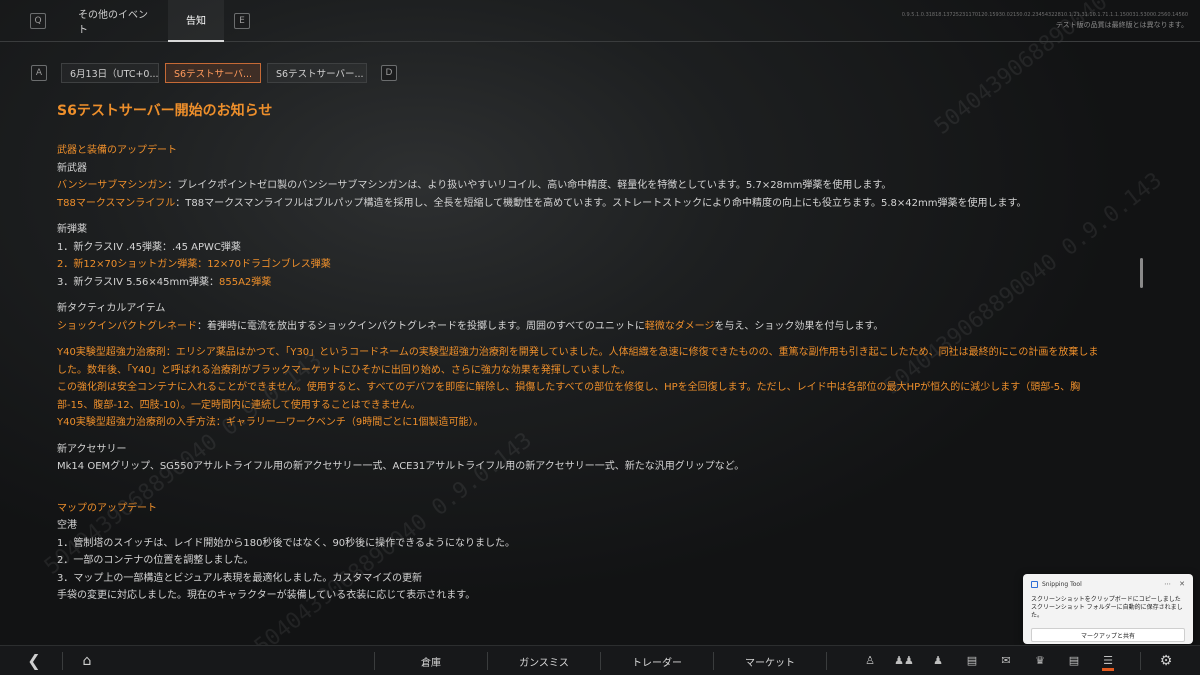 The width and height of the screenshot is (1200, 675). What do you see at coordinates (1040, 661) in the screenshot?
I see `trophy-icon: ♛` at bounding box center [1040, 661].